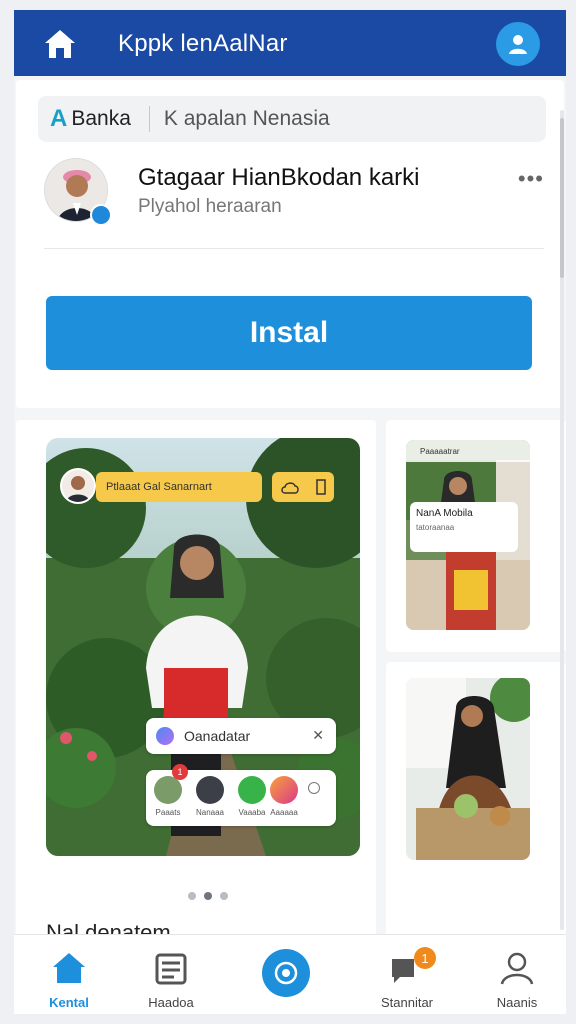 The height and width of the screenshot is (1024, 576). I want to click on nav-label: Naanis, so click(517, 1002).